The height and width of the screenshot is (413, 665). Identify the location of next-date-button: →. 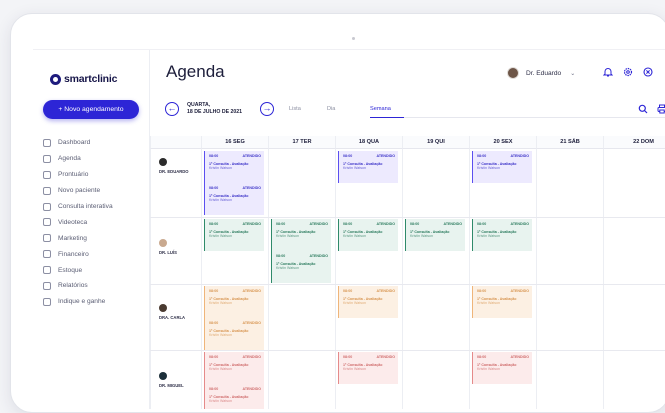
(267, 109).